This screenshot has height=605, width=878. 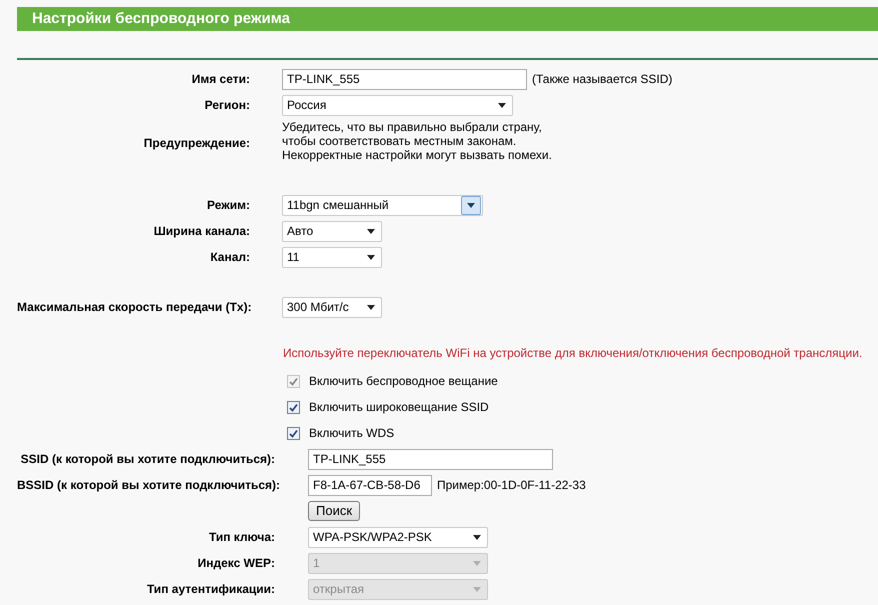 I want to click on field-label: Тип ключа:, so click(x=241, y=537).